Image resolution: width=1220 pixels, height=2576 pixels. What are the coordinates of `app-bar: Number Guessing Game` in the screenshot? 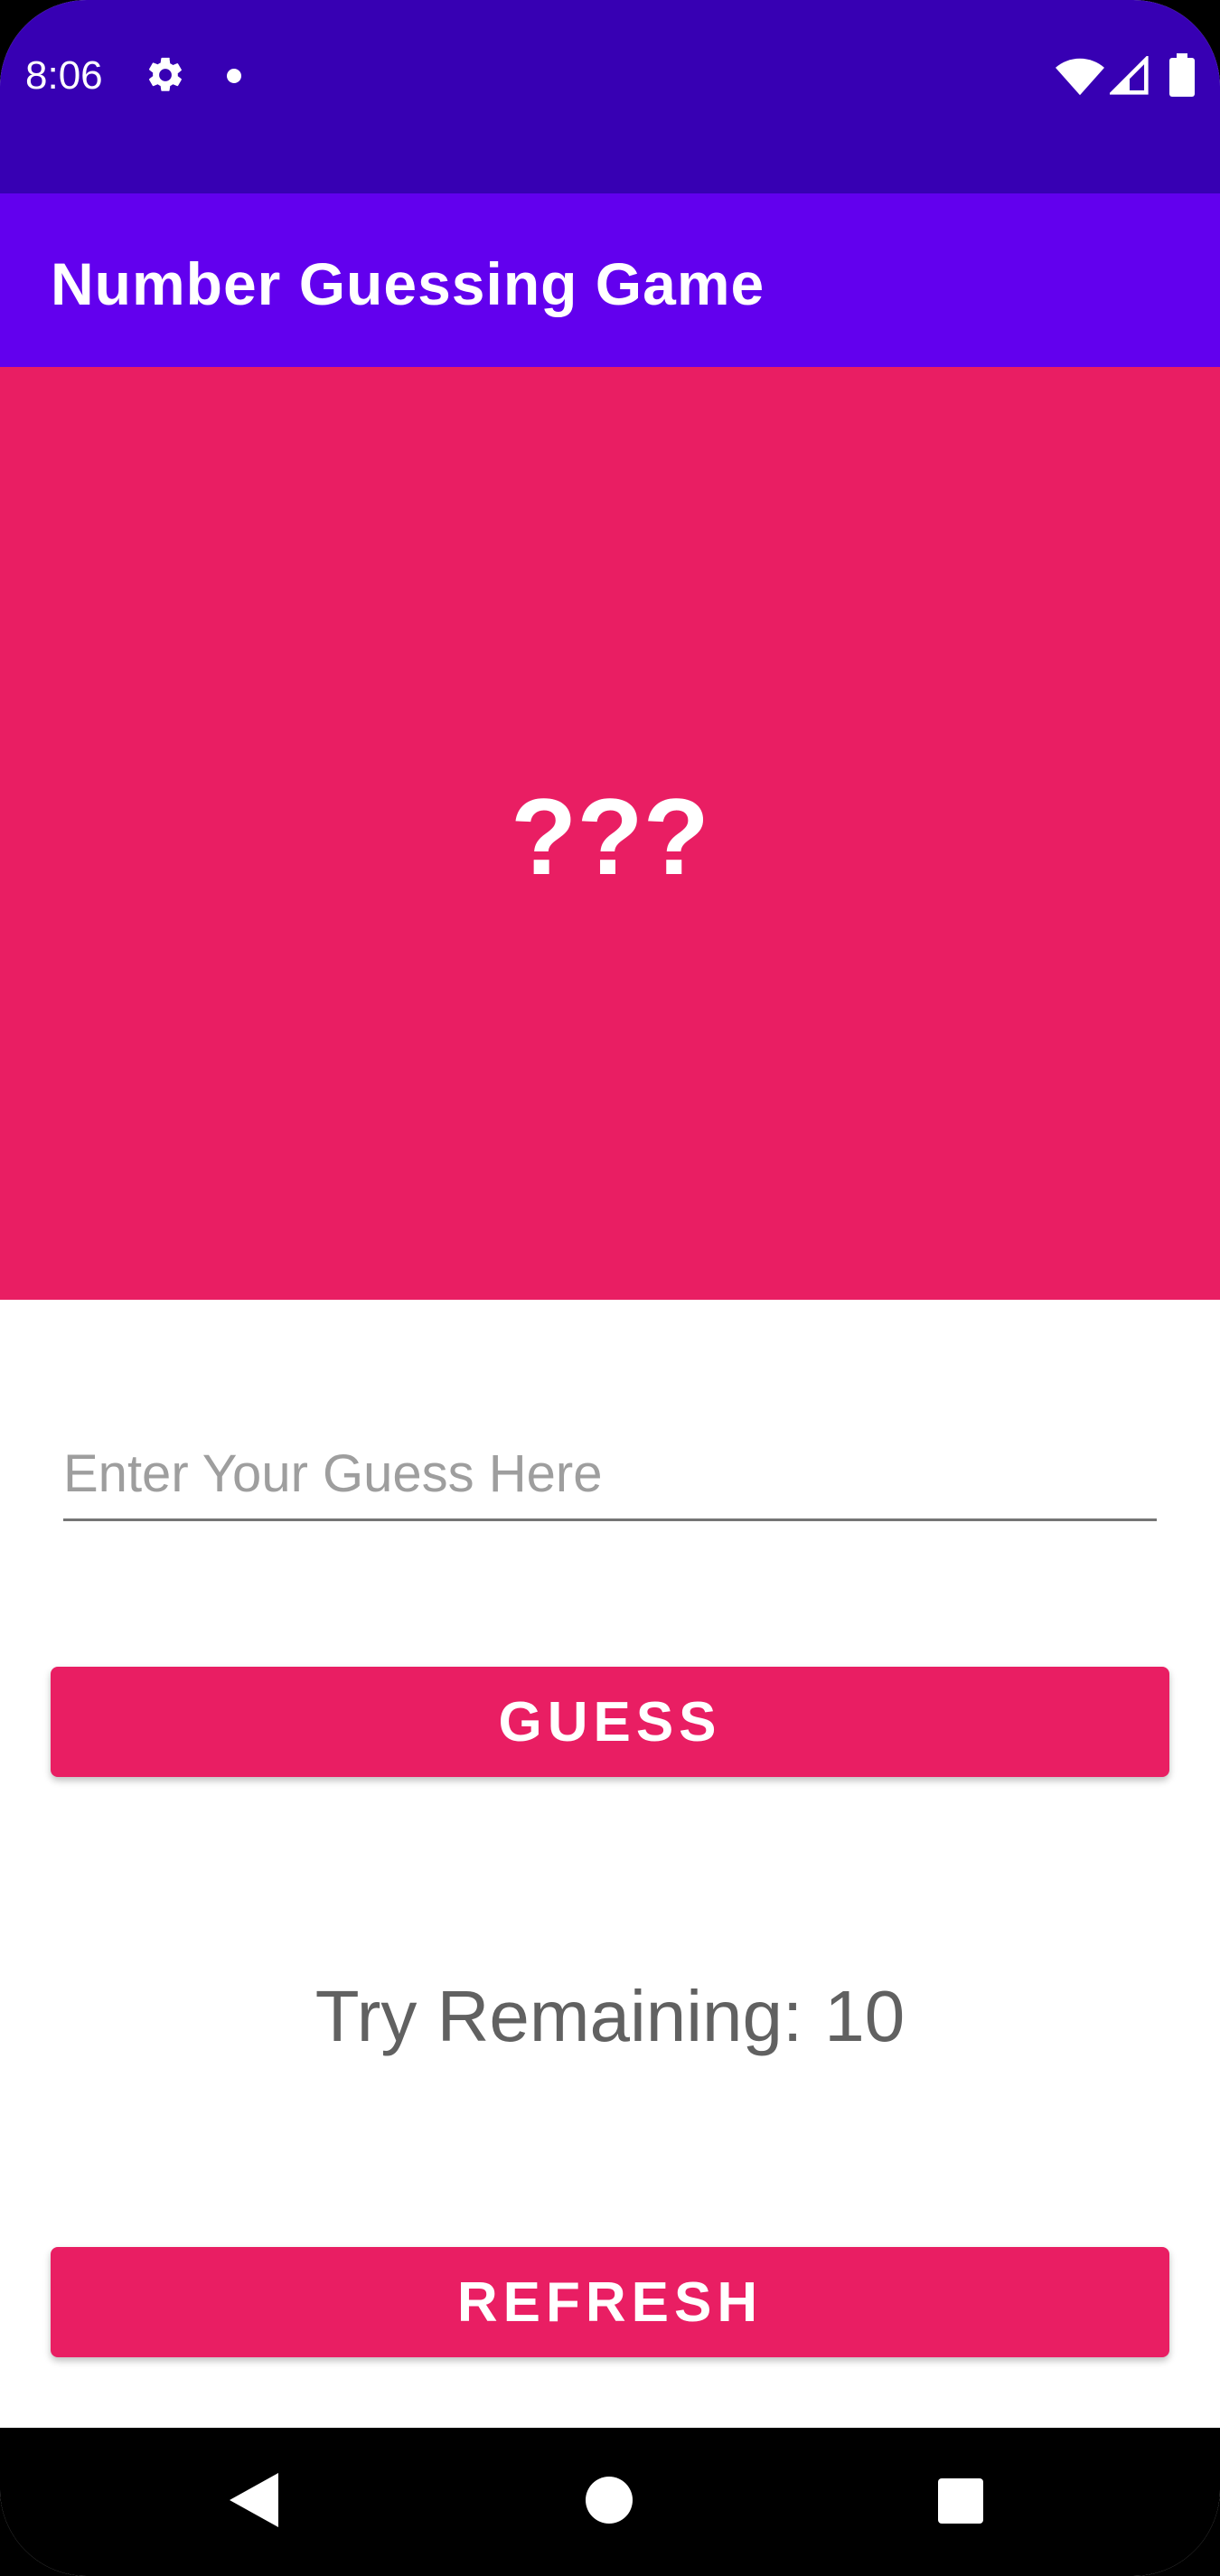 It's located at (610, 280).